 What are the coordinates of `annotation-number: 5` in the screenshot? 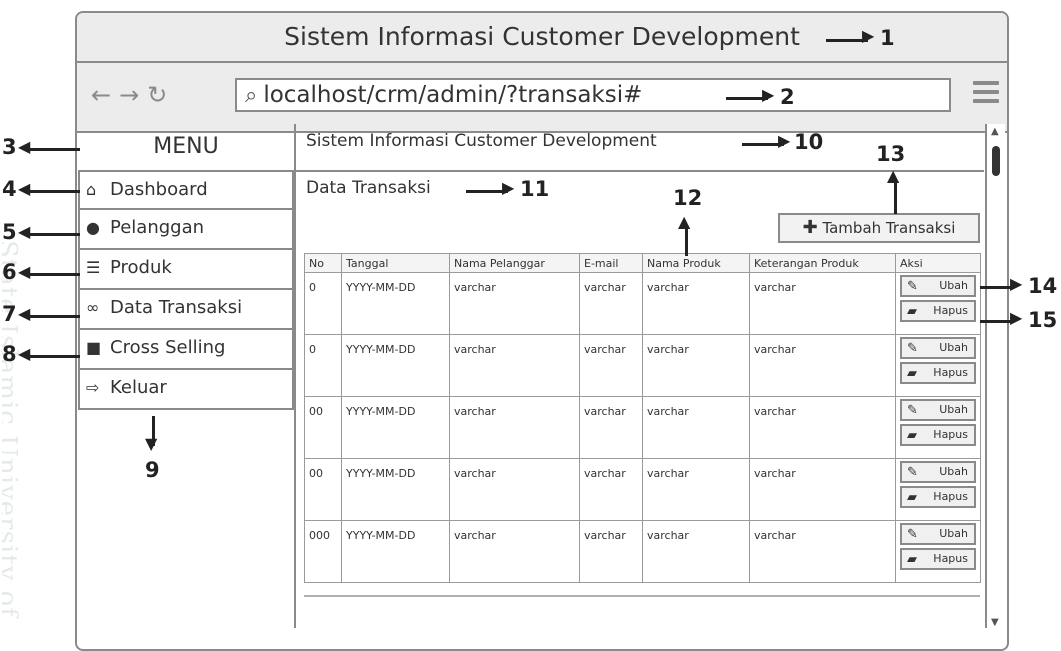 It's located at (9, 232).